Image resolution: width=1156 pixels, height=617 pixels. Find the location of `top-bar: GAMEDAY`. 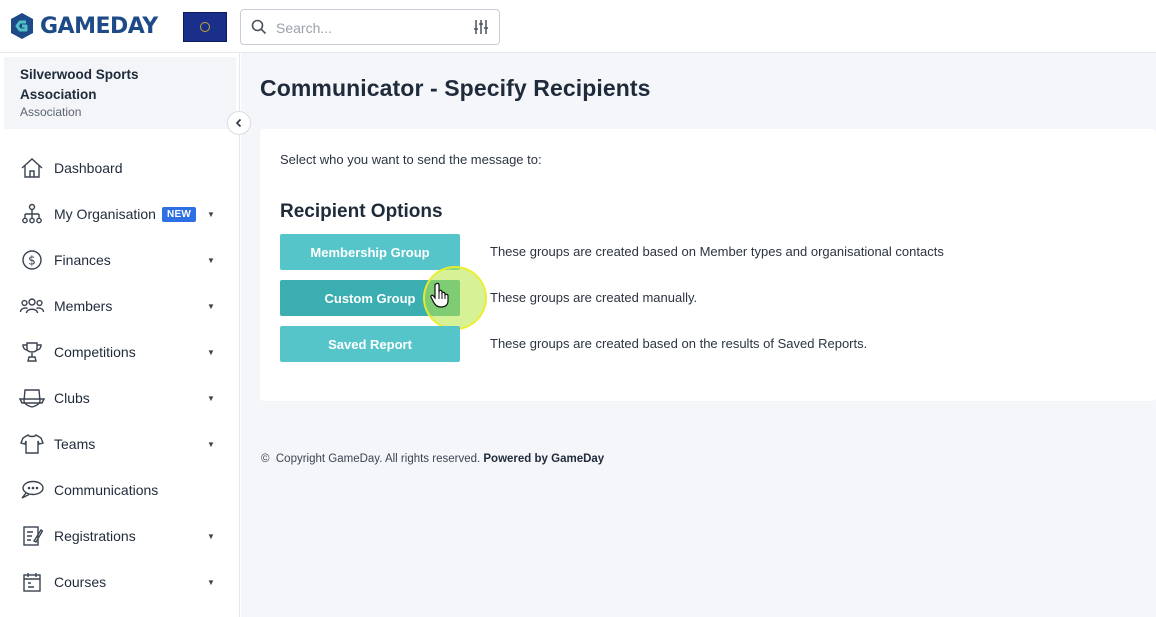

top-bar: GAMEDAY is located at coordinates (578, 26).